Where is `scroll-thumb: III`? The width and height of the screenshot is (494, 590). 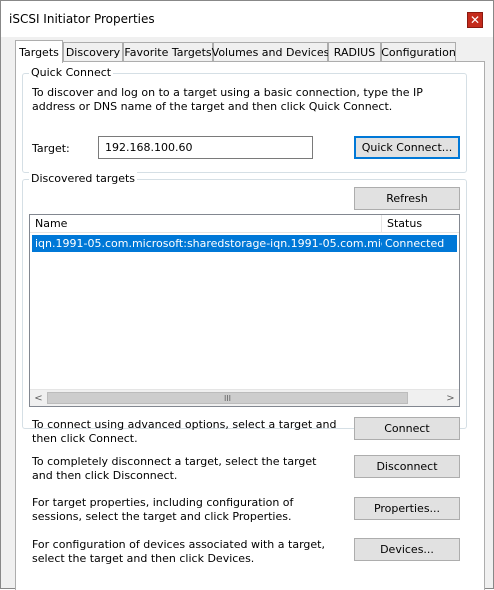 scroll-thumb: III is located at coordinates (227, 398).